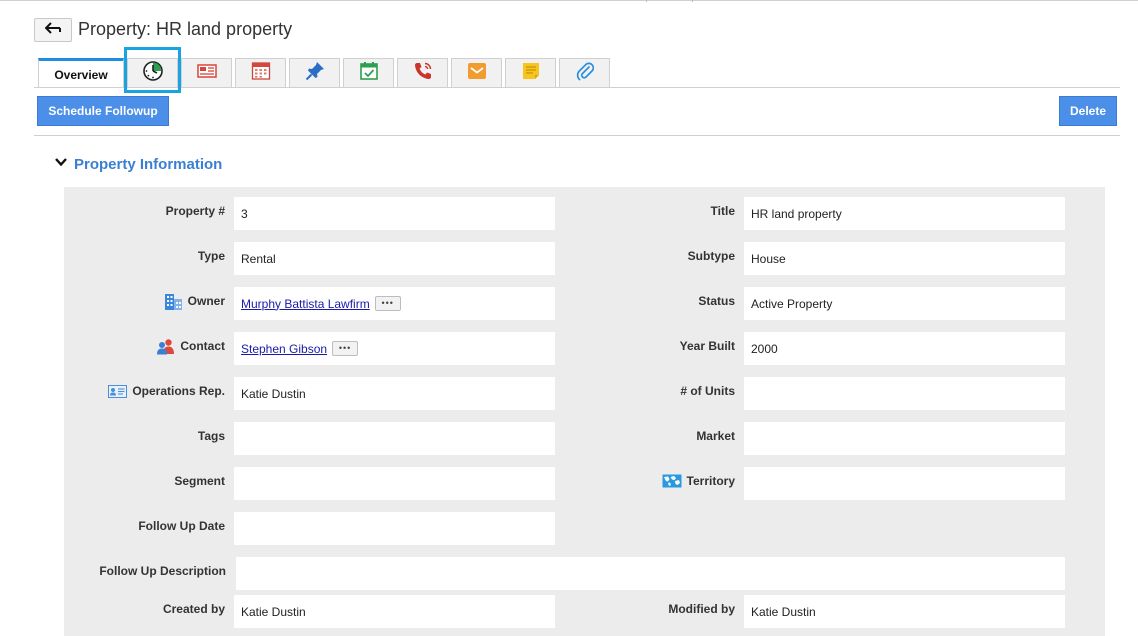  What do you see at coordinates (394, 528) in the screenshot?
I see `follow-up-date-field` at bounding box center [394, 528].